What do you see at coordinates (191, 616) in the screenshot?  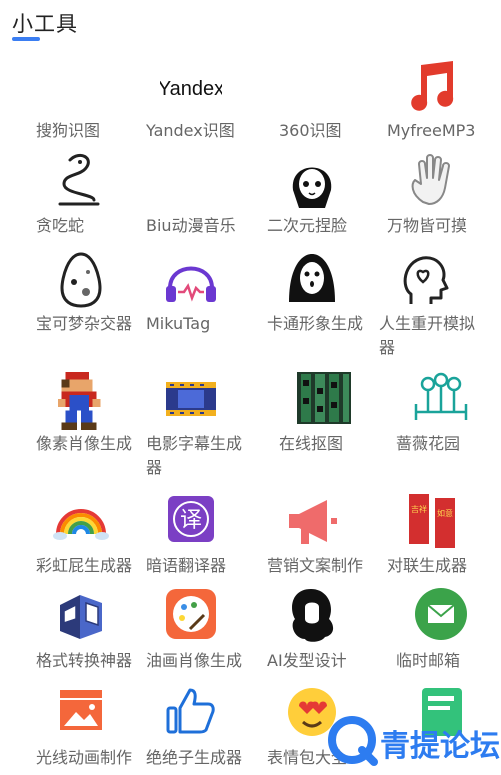 I see `palette-icon` at bounding box center [191, 616].